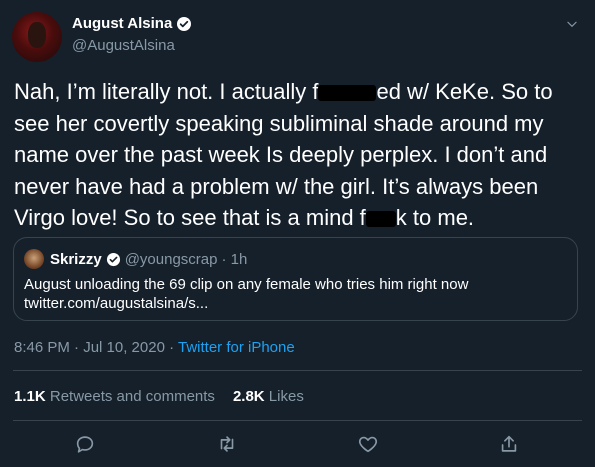 This screenshot has height=467, width=595. What do you see at coordinates (114, 396) in the screenshot?
I see `retweets-stat: 1.1K Retweets and comments` at bounding box center [114, 396].